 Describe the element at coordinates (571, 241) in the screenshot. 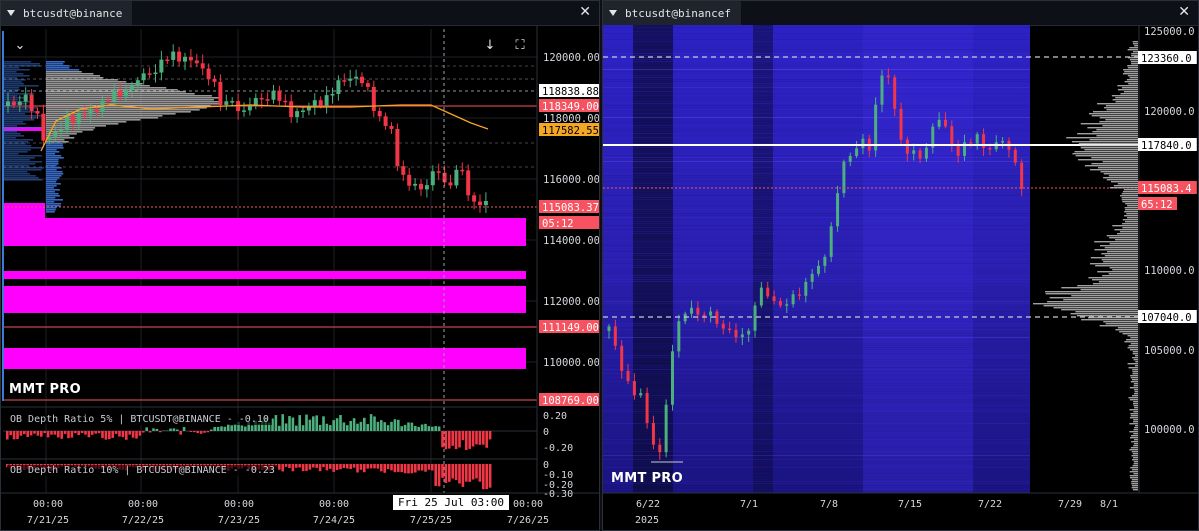

I see `price-axis-label: 114000.00` at that location.